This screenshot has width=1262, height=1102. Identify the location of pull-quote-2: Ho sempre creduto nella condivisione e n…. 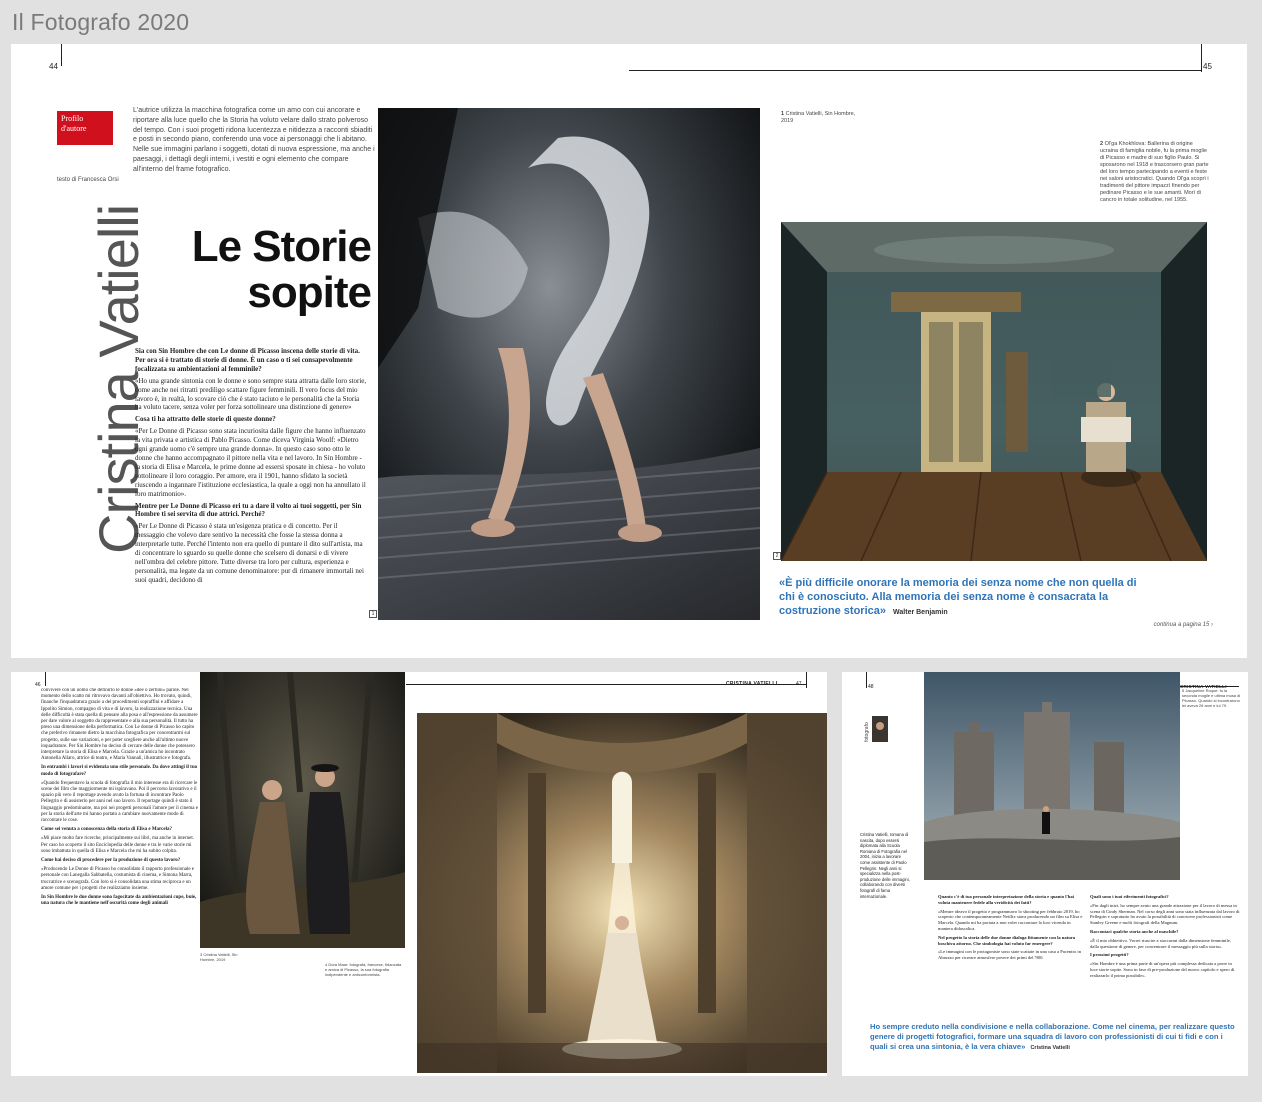
(1052, 1036).